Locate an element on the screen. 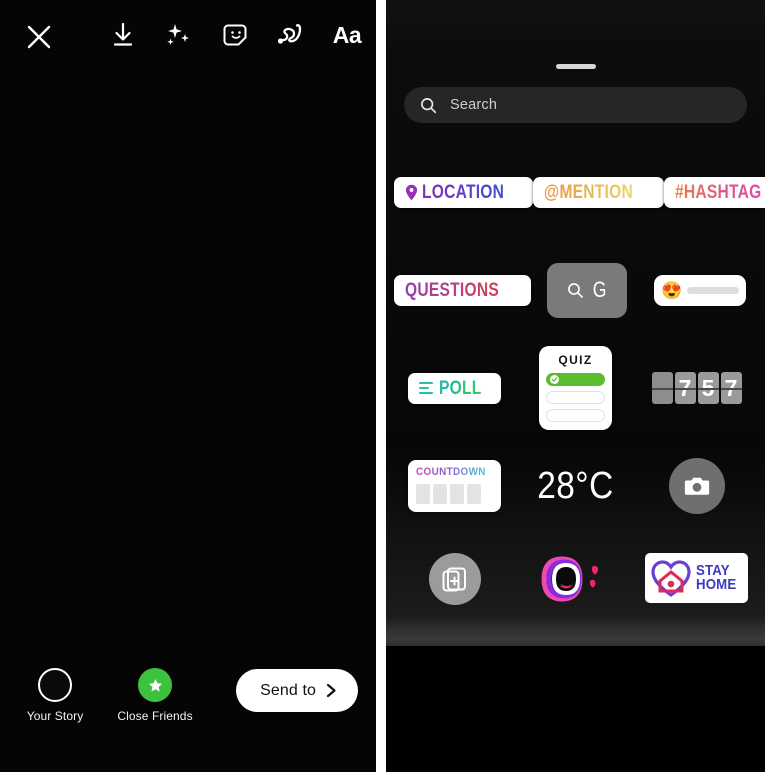 This screenshot has height=772, width=765. location-label: LOCATION is located at coordinates (463, 192).